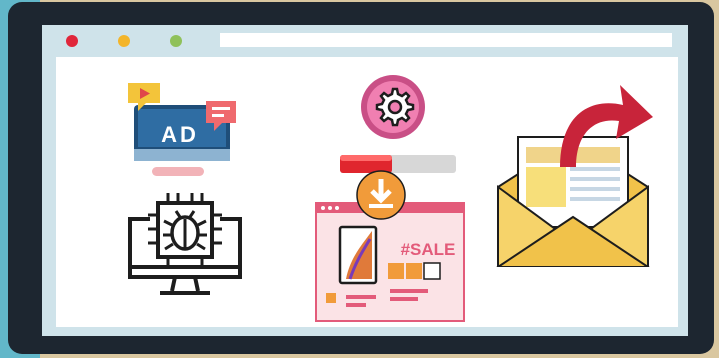  What do you see at coordinates (574, 176) in the screenshot?
I see `open-envelope-share-icon` at bounding box center [574, 176].